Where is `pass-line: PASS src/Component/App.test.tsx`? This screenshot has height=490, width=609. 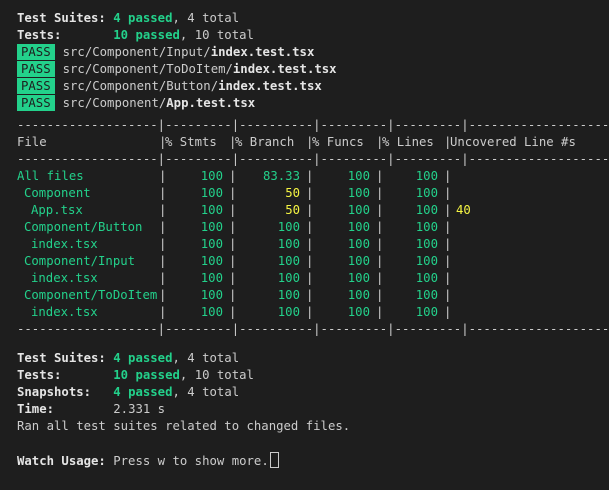
pass-line: PASS src/Component/App.test.tsx is located at coordinates (136, 103).